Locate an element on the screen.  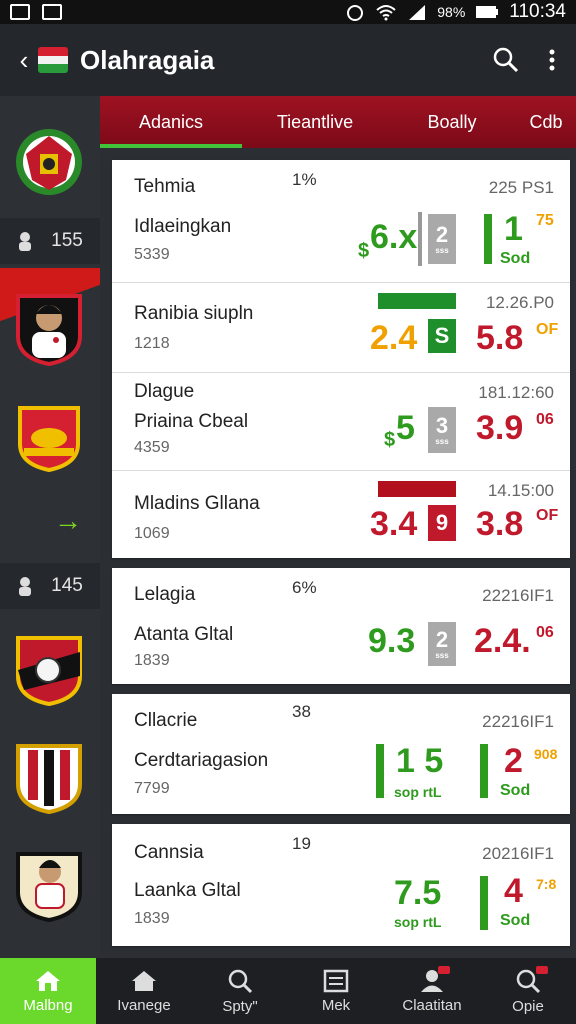
odd-away: 5.8 is located at coordinates (499, 338).